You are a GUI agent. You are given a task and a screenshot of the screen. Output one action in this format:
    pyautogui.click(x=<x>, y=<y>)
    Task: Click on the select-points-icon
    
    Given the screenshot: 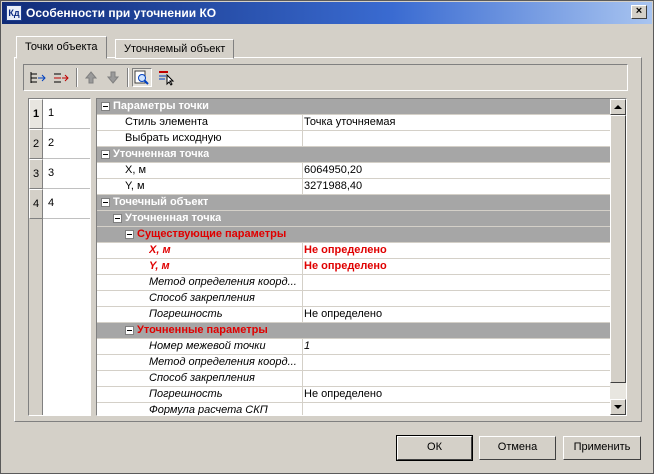 What is the action you would take?
    pyautogui.click(x=166, y=77)
    